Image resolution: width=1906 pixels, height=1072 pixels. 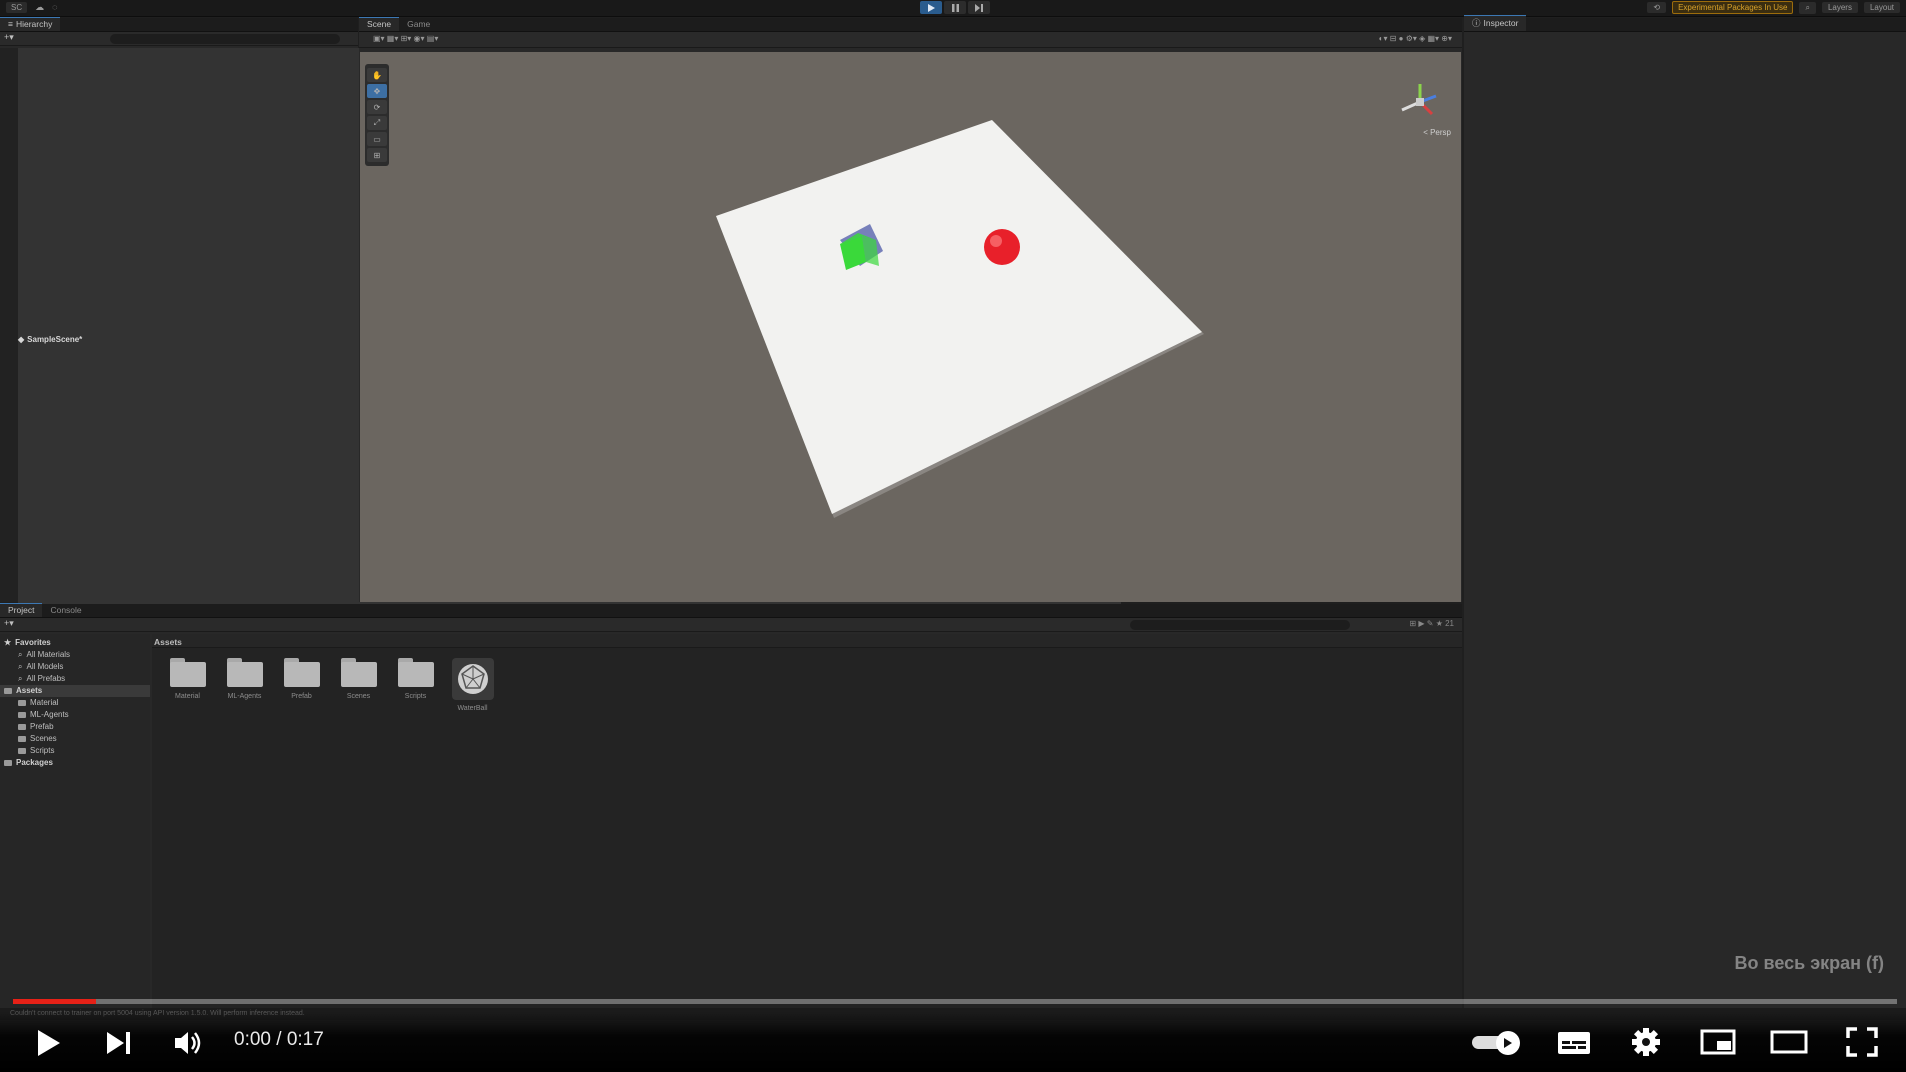 What do you see at coordinates (1415, 38) in the screenshot?
I see `scene-view-options: ◐▾ ⊟ ● ⚙▾ ◈ ▦▾ ⊕▾` at bounding box center [1415, 38].